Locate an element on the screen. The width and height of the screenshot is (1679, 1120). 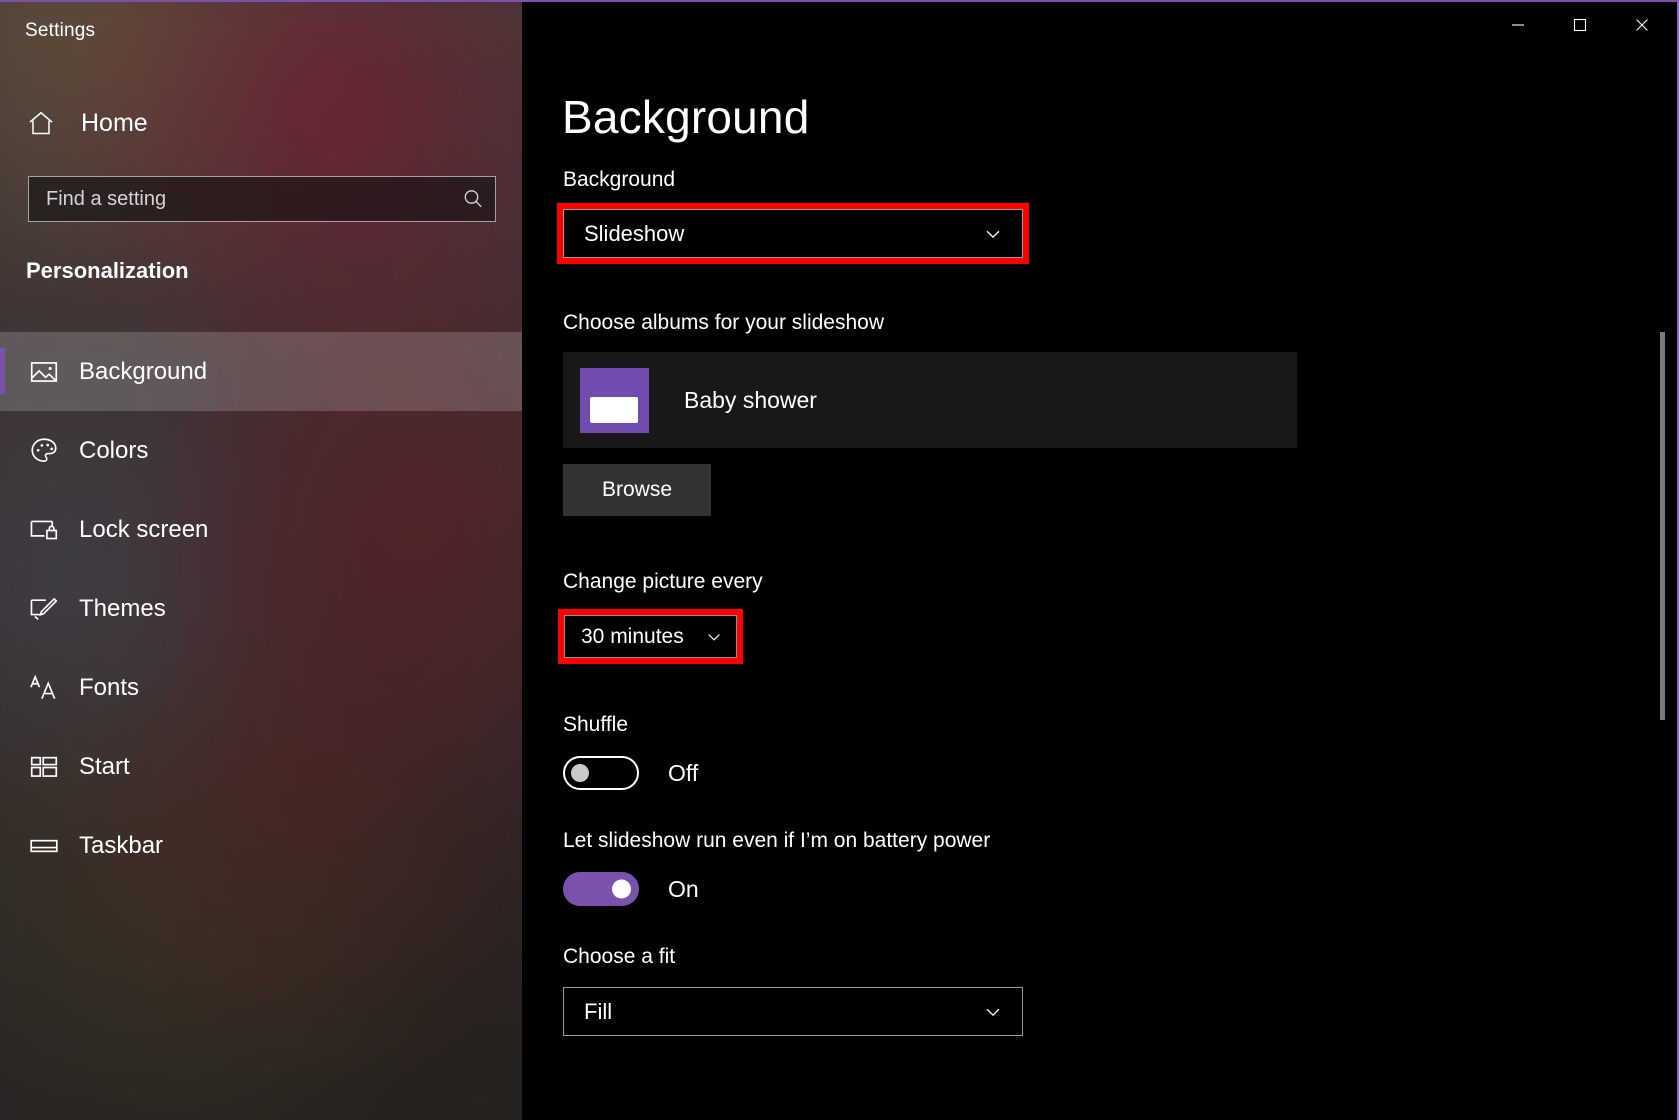
sidebar-item-label: Themes is located at coordinates (122, 608).